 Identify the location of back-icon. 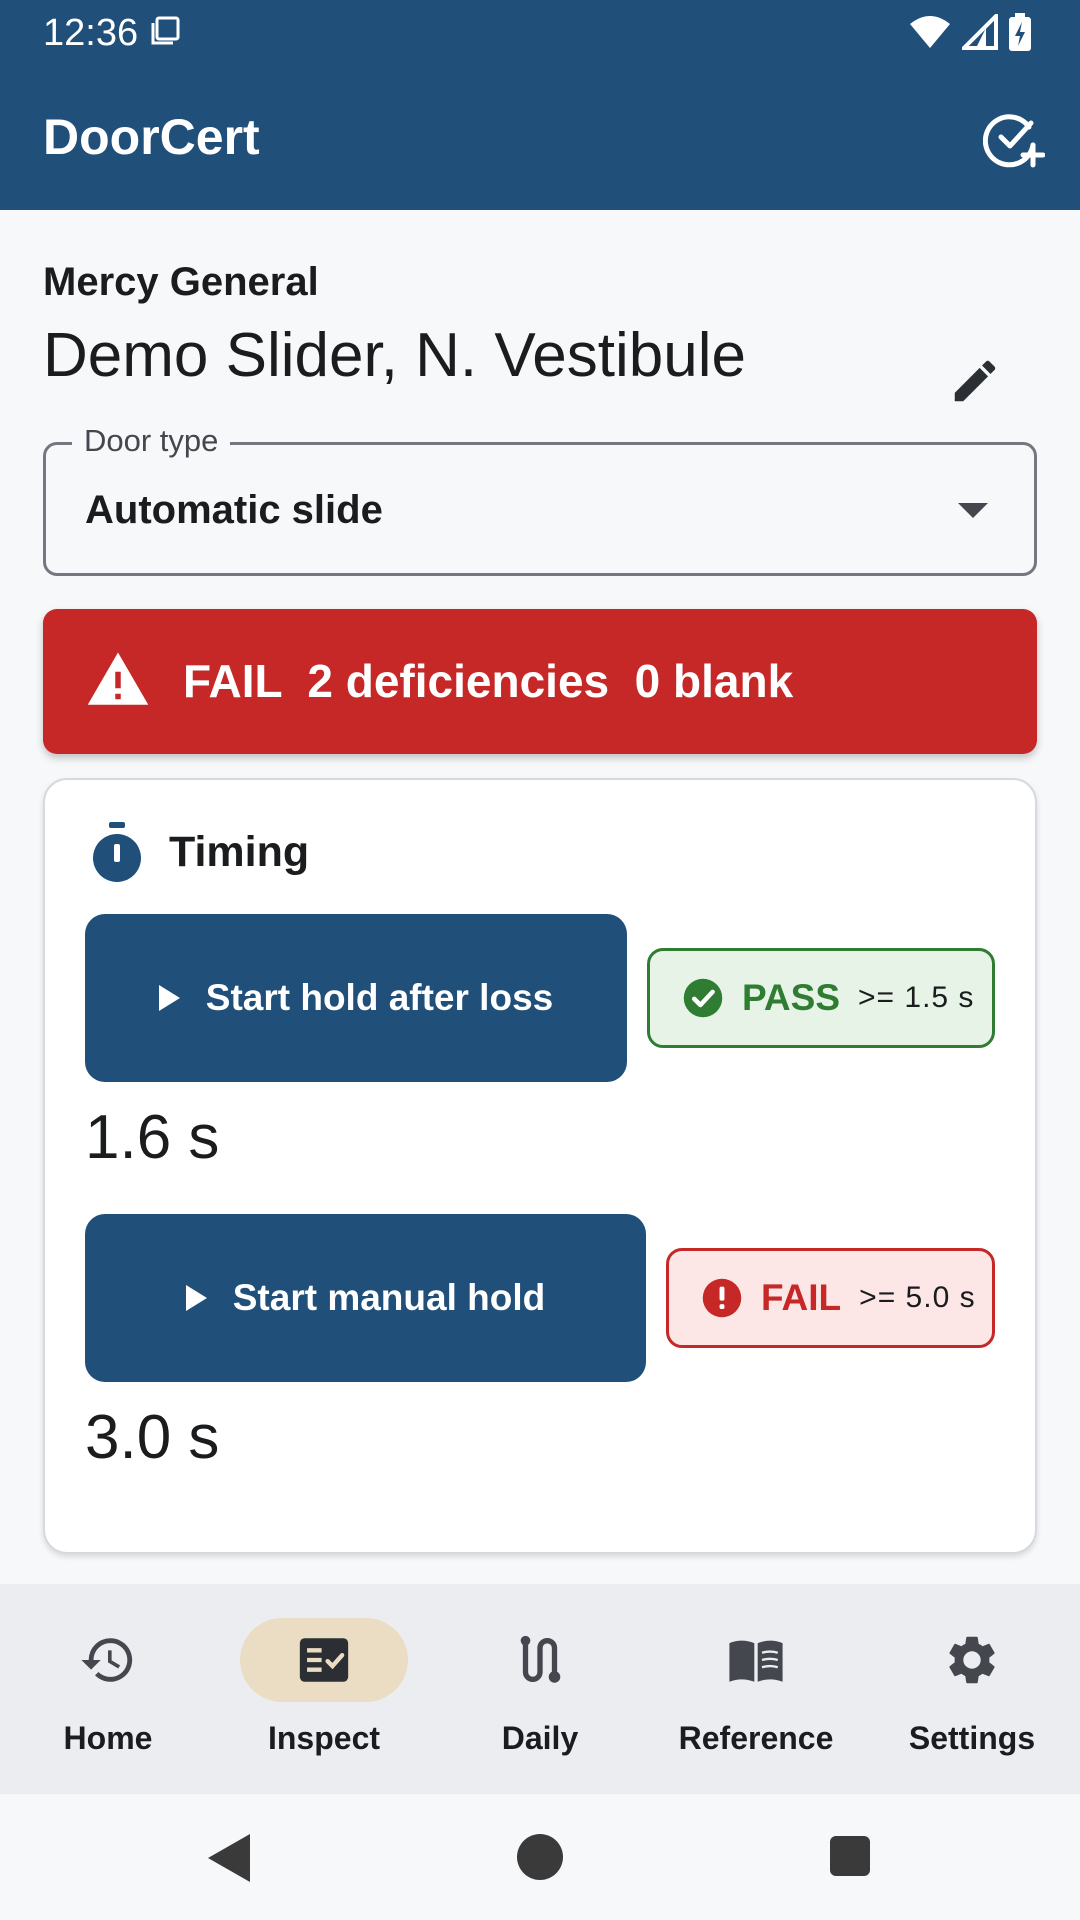
(229, 1858).